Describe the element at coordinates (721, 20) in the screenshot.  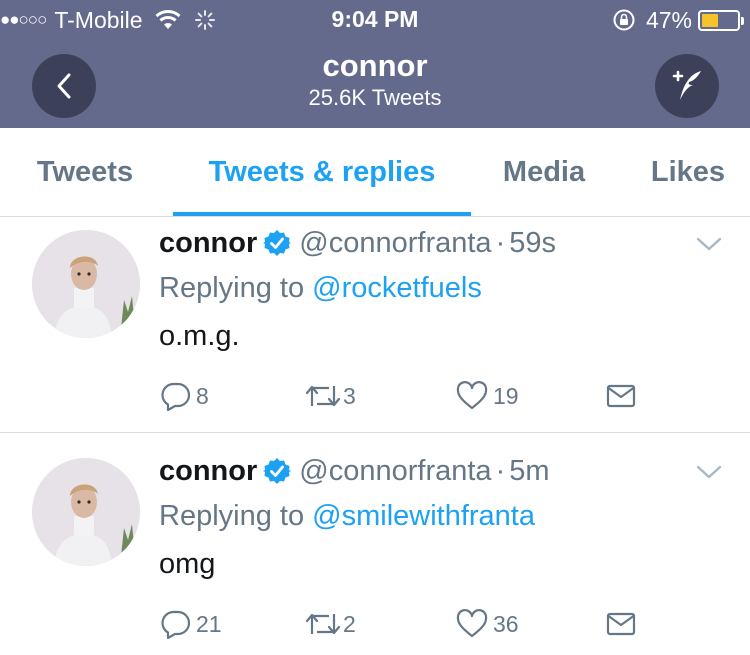
I see `battery-icon` at that location.